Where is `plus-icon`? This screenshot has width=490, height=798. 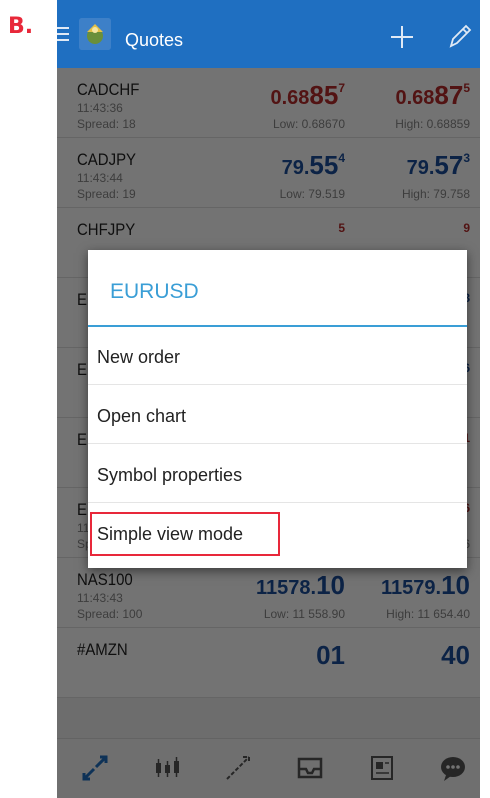
plus-icon is located at coordinates (402, 37).